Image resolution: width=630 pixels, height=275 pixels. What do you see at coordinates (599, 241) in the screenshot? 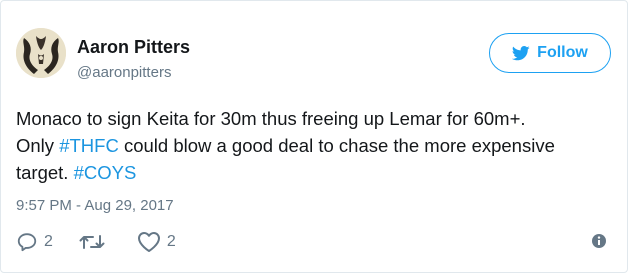
I see `info-icon` at bounding box center [599, 241].